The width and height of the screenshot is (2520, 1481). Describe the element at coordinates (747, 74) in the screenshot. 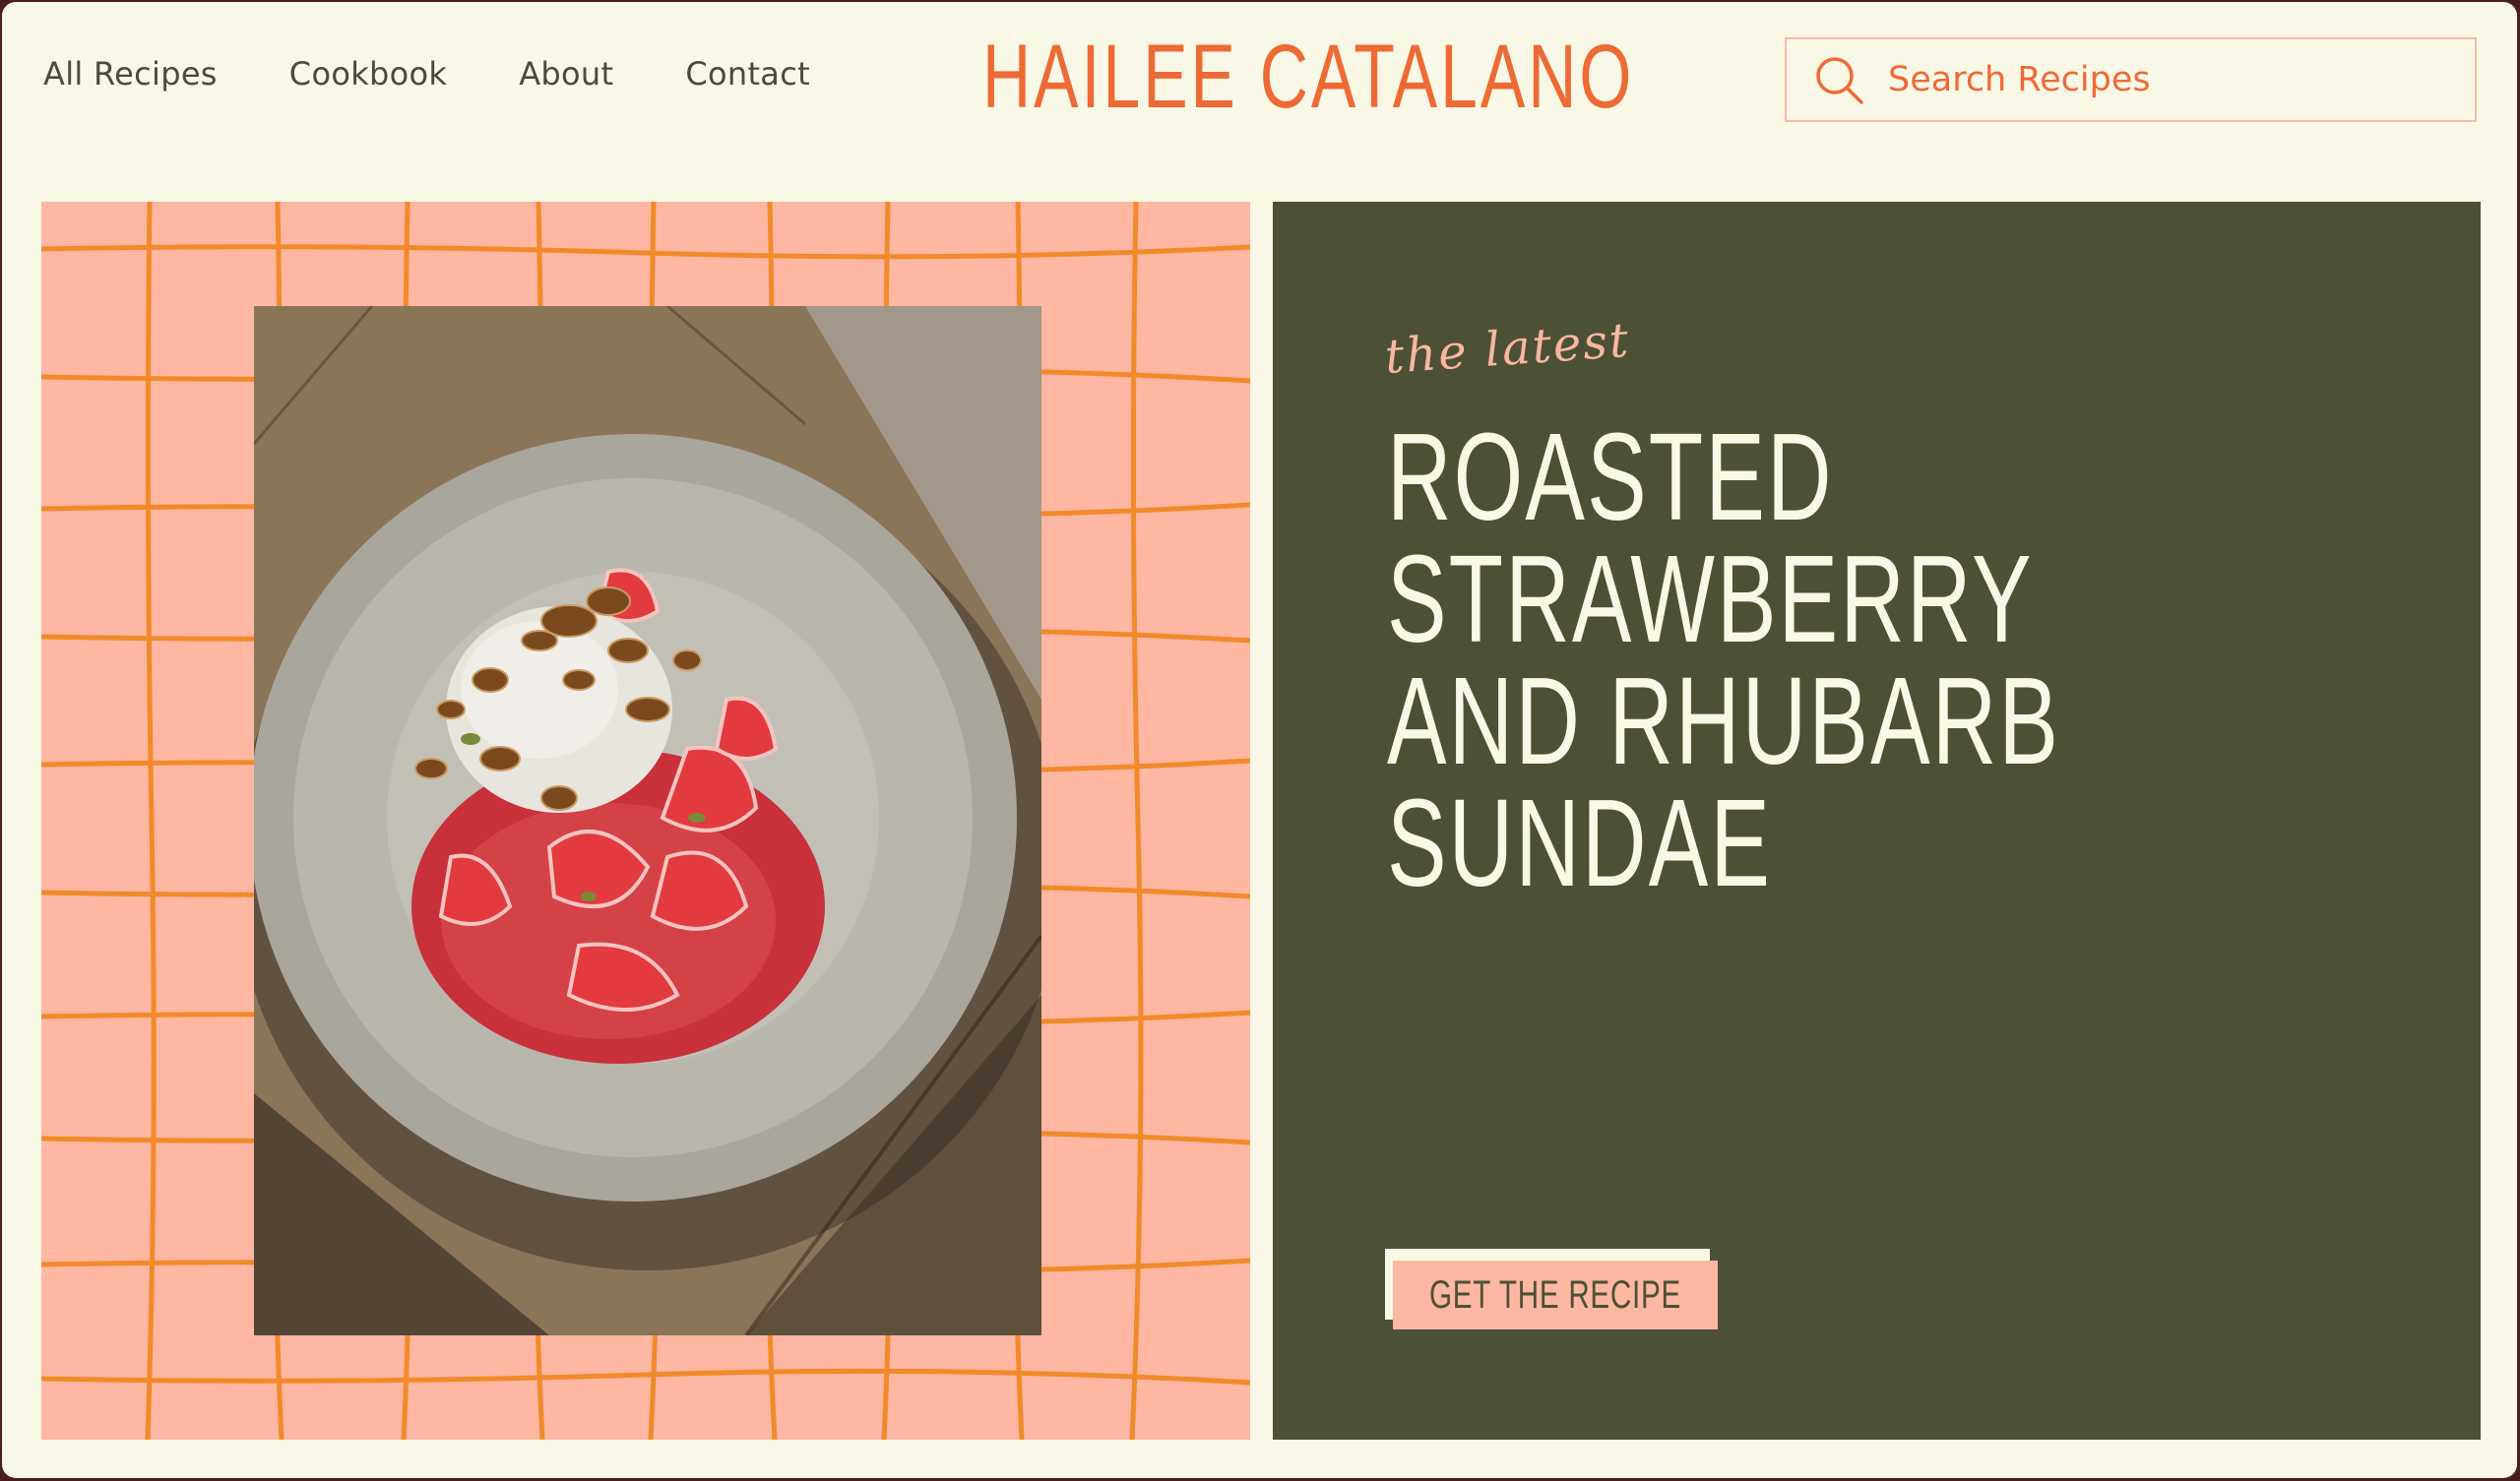

I see `nav-contact: Contact` at that location.